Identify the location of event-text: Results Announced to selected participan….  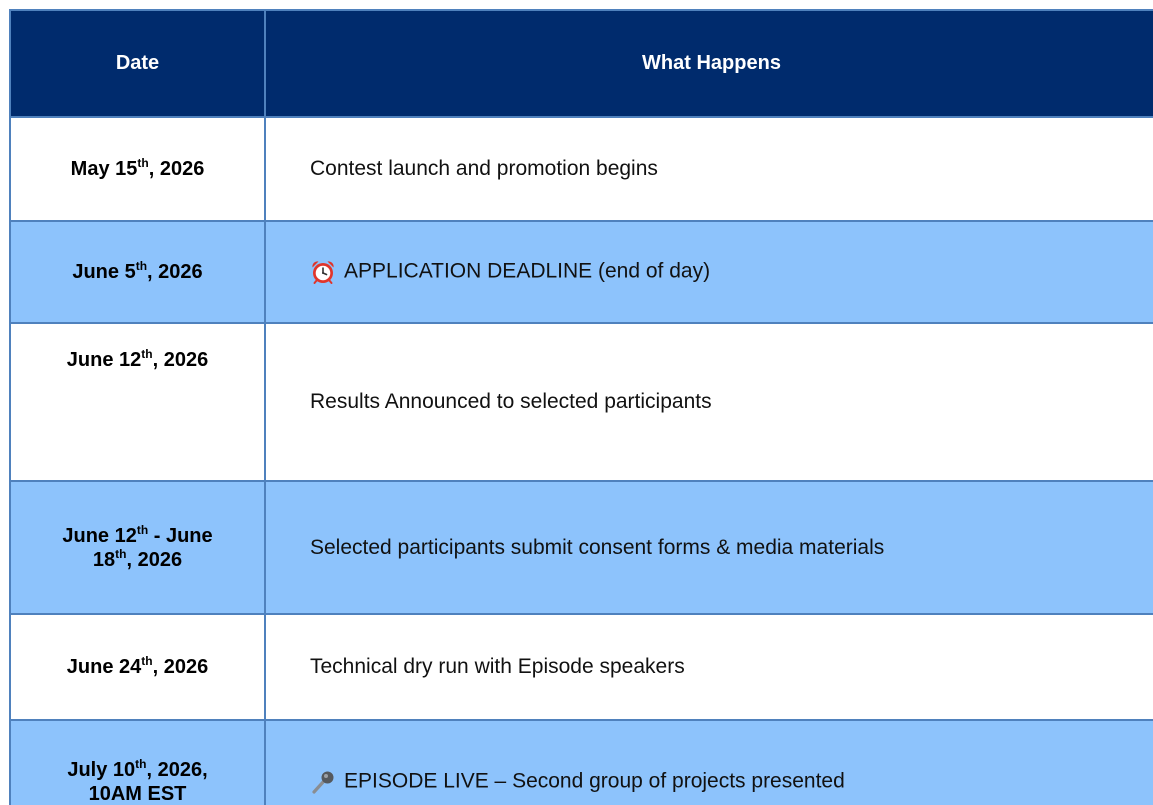
(511, 401).